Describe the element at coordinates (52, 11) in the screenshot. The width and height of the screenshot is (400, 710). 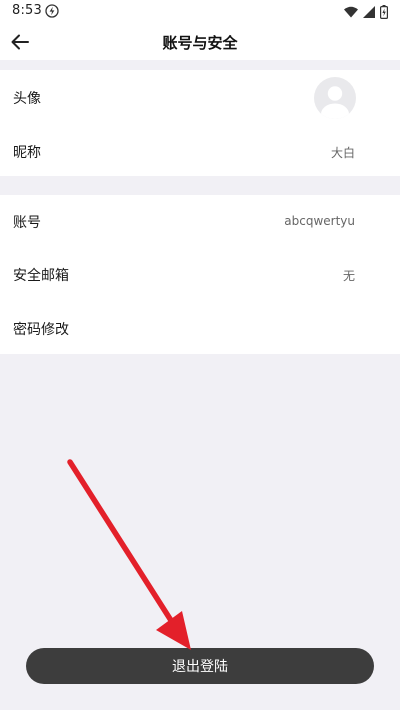
I see `bolt-icon` at that location.